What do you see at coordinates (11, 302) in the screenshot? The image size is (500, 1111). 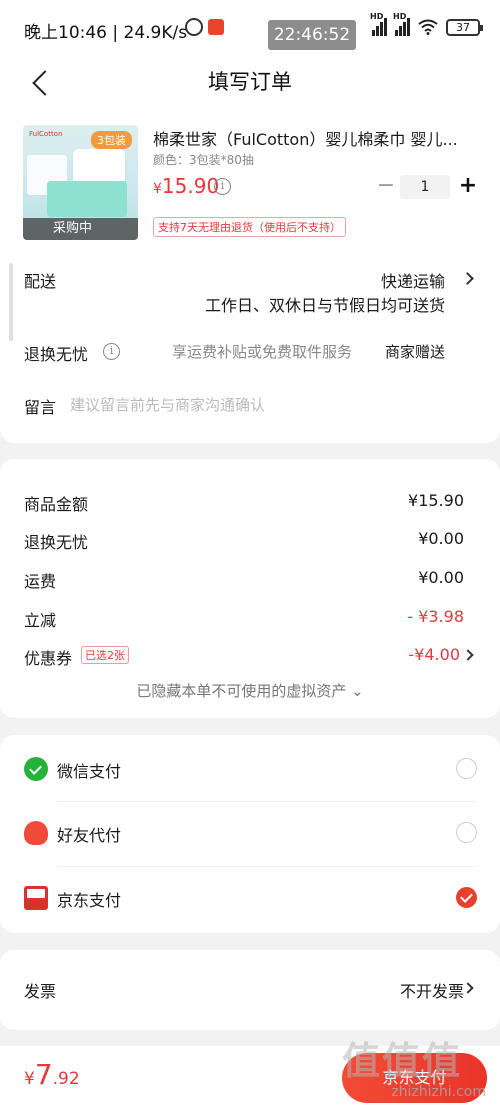 I see `scroll-indicator` at bounding box center [11, 302].